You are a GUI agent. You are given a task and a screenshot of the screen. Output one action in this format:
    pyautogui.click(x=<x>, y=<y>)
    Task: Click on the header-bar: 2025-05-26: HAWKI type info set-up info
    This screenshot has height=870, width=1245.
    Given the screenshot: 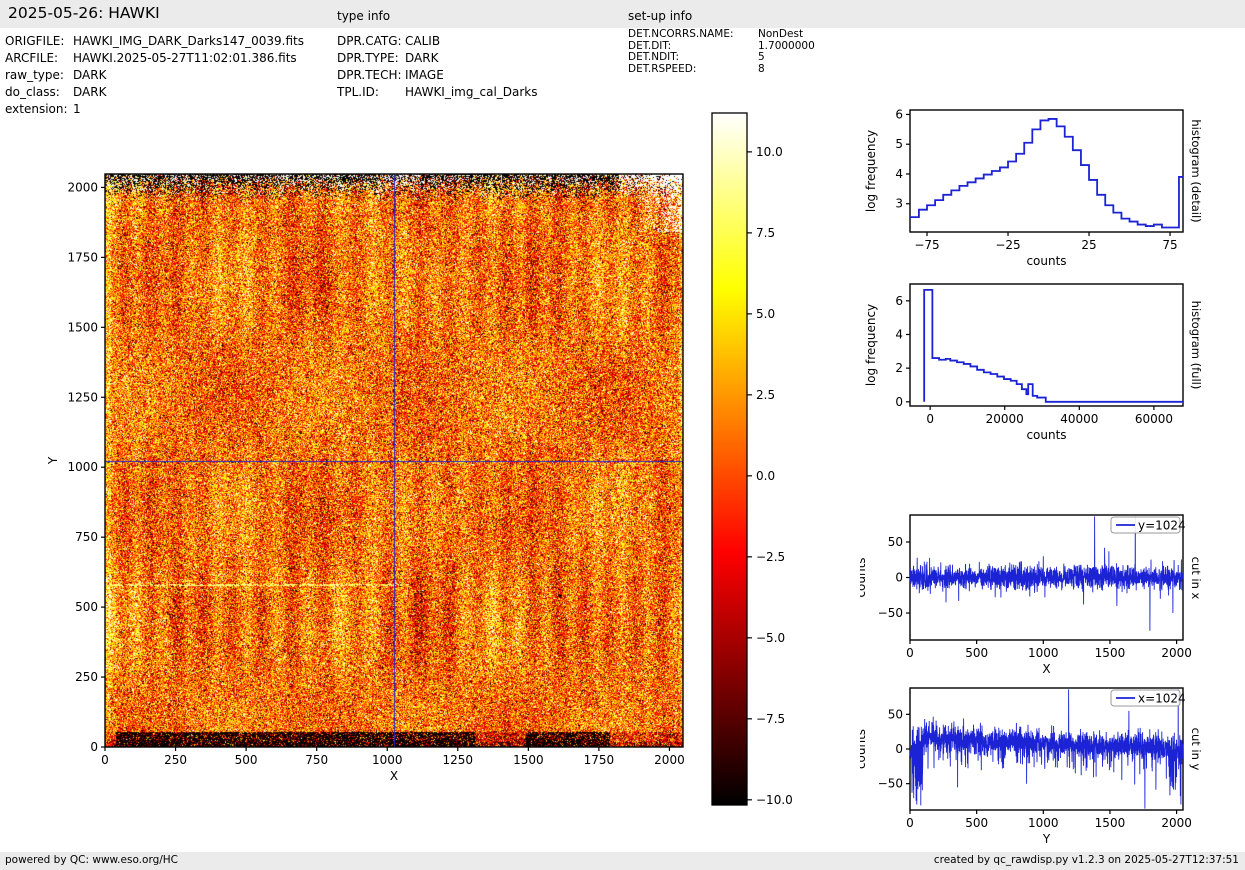 What is the action you would take?
    pyautogui.click(x=622, y=14)
    